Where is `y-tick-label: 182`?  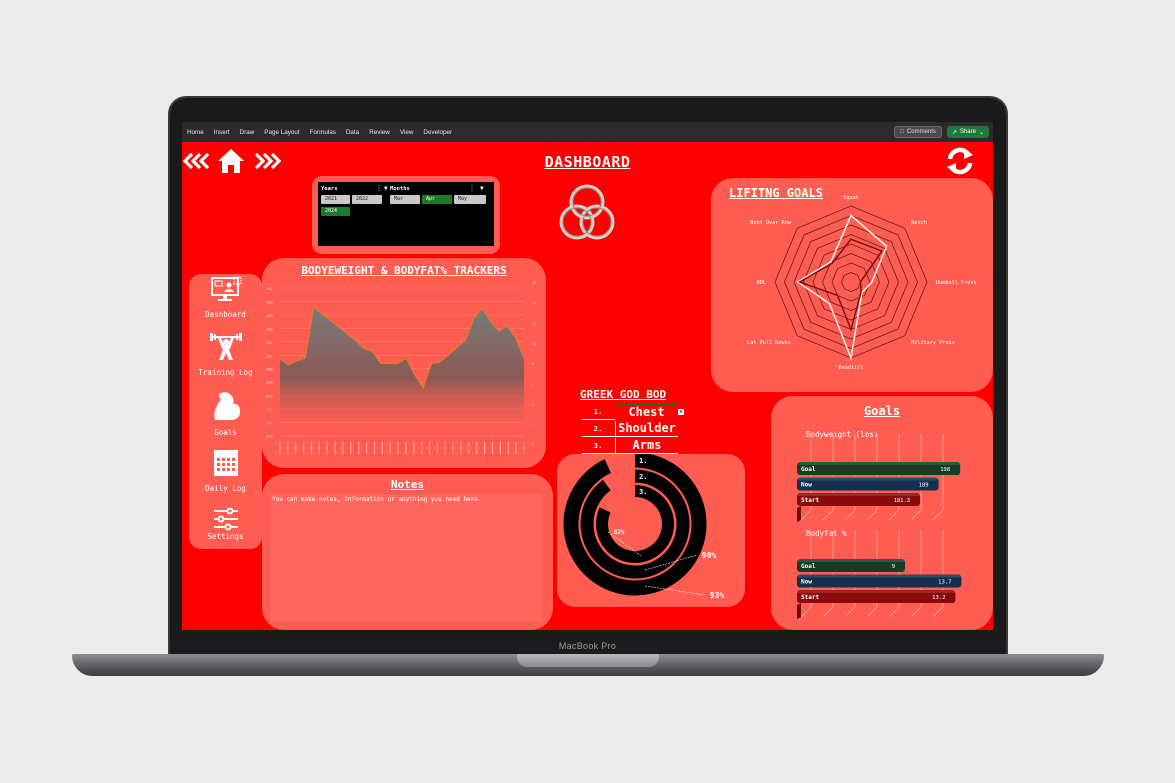 y-tick-label: 182 is located at coordinates (269, 356).